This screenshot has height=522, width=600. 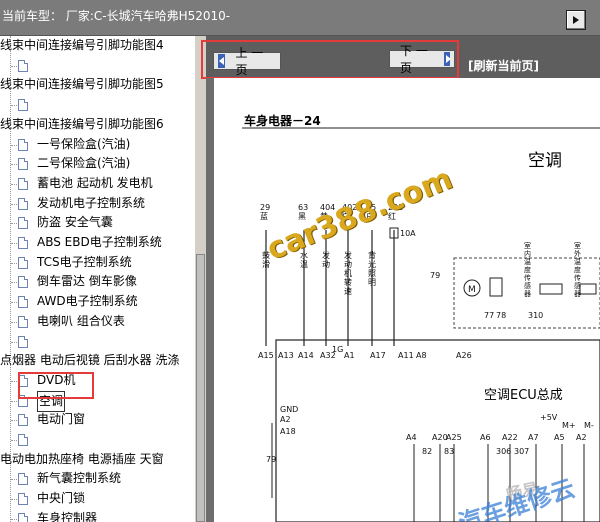 I want to click on tree-folder-item: 线束中间连接编号引脚功能图5, so click(x=82, y=84).